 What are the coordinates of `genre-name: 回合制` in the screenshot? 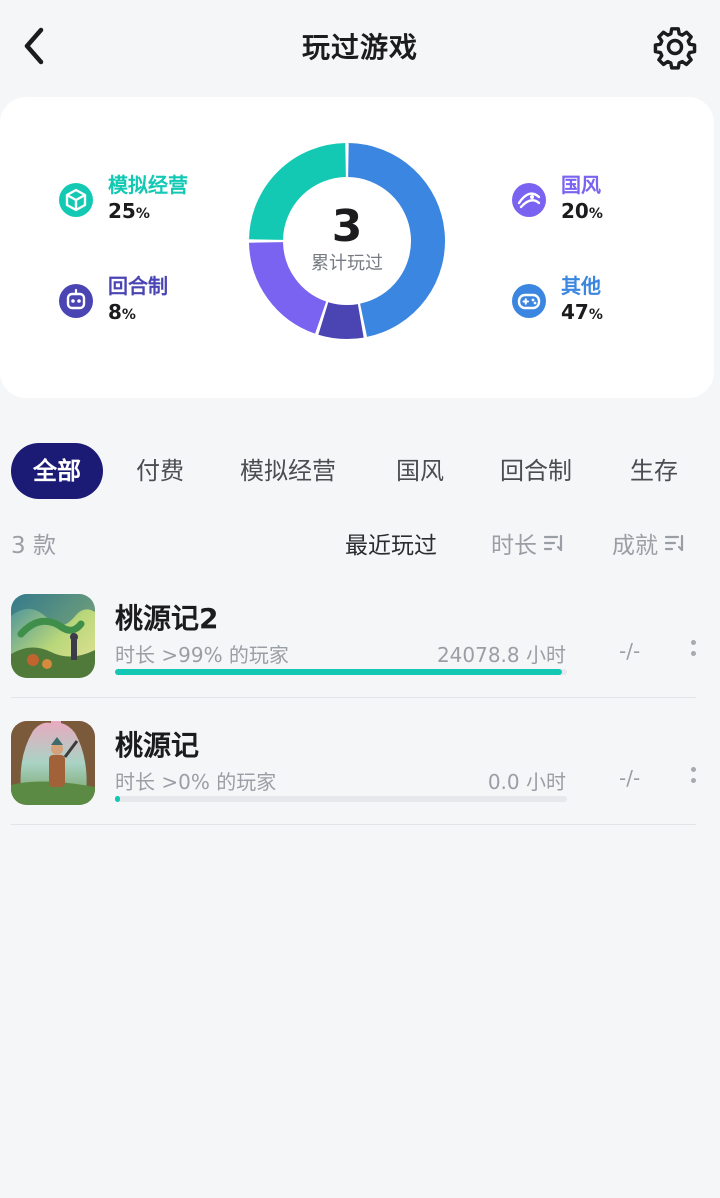 It's located at (138, 286).